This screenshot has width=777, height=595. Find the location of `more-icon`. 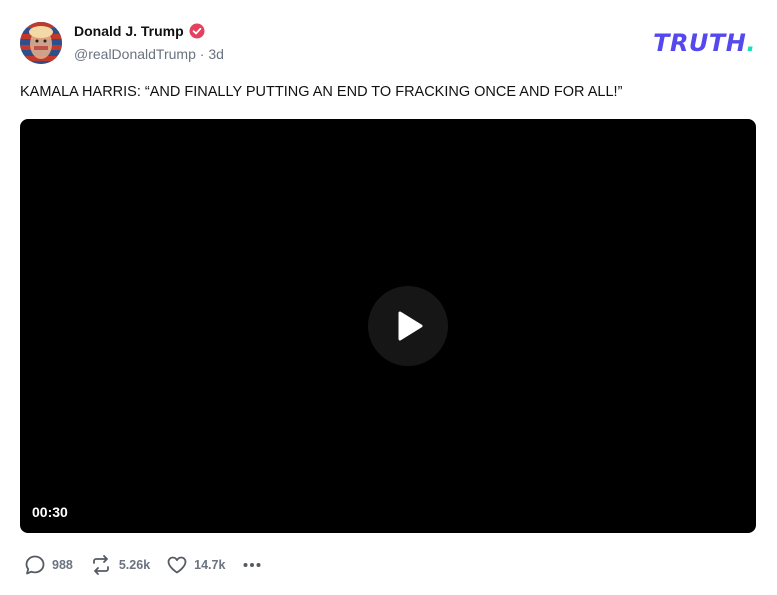

more-icon is located at coordinates (252, 565).